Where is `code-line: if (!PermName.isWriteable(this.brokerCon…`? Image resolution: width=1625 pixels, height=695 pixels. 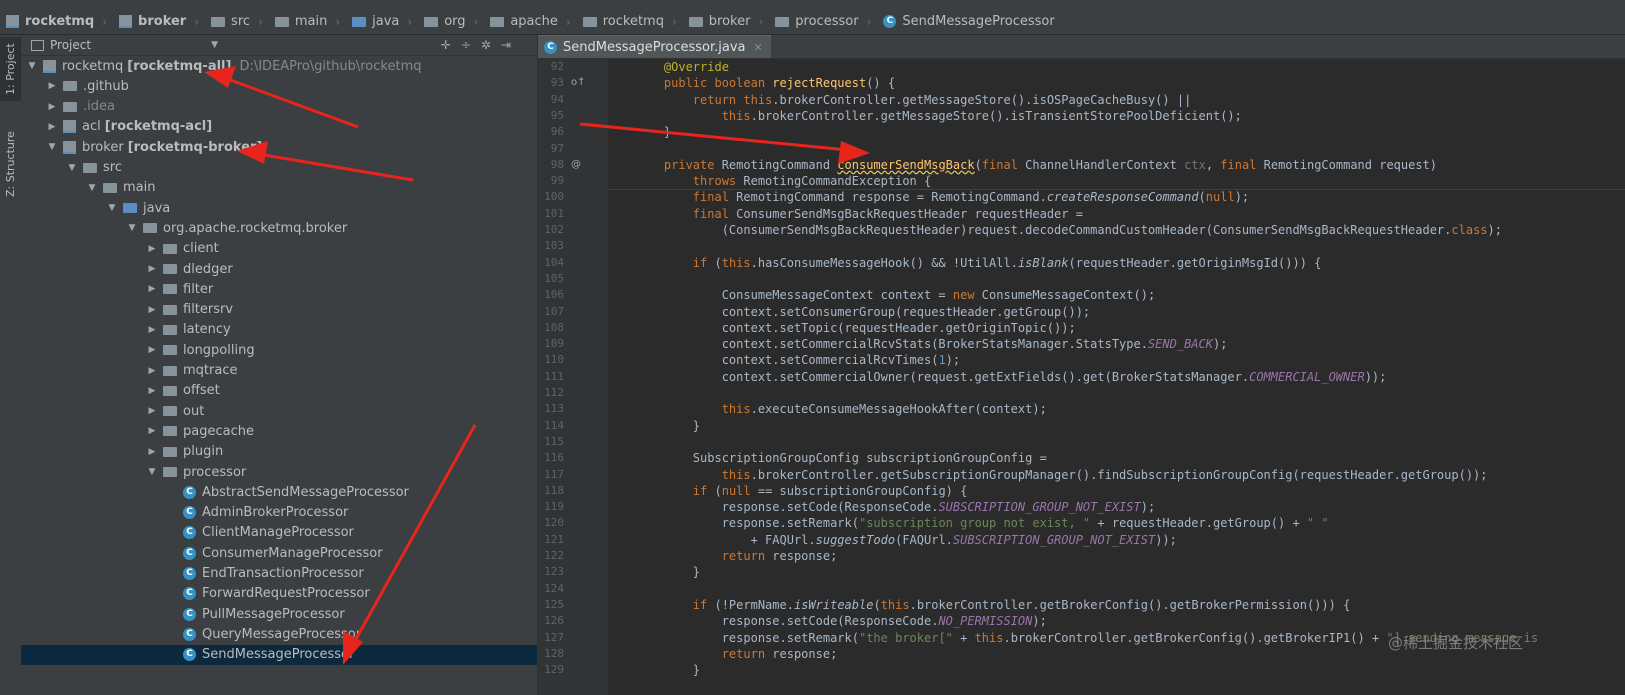 code-line: if (!PermName.isWriteable(this.brokerCon… is located at coordinates (993, 605).